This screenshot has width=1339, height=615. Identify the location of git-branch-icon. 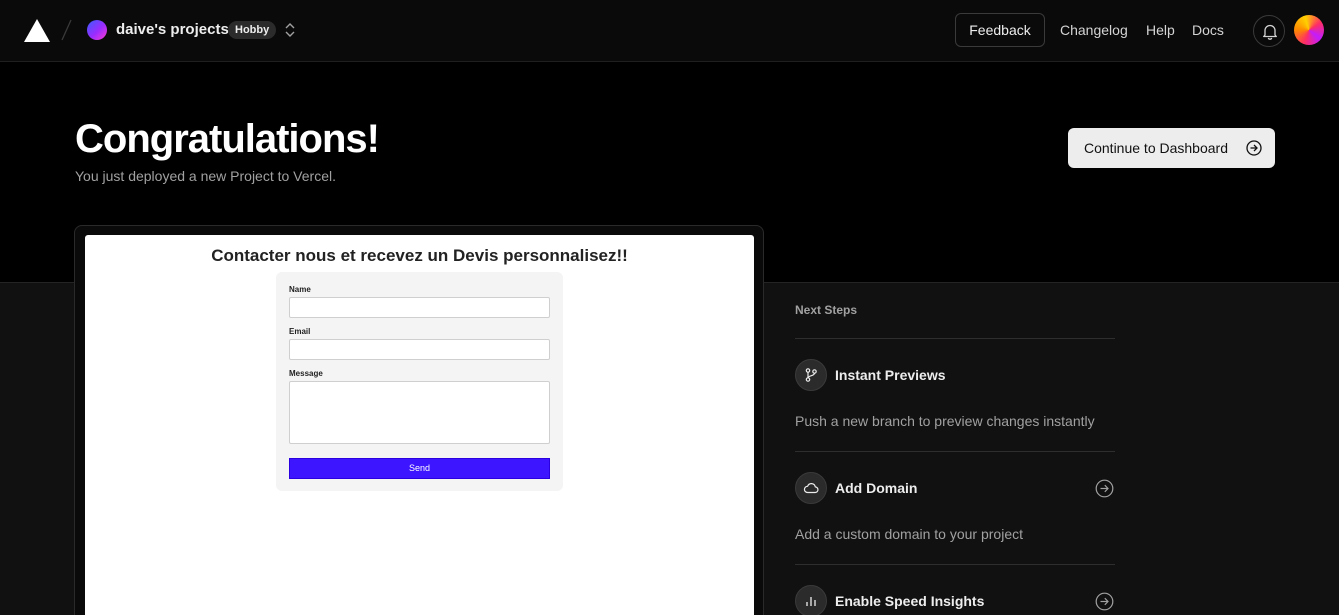
(811, 375).